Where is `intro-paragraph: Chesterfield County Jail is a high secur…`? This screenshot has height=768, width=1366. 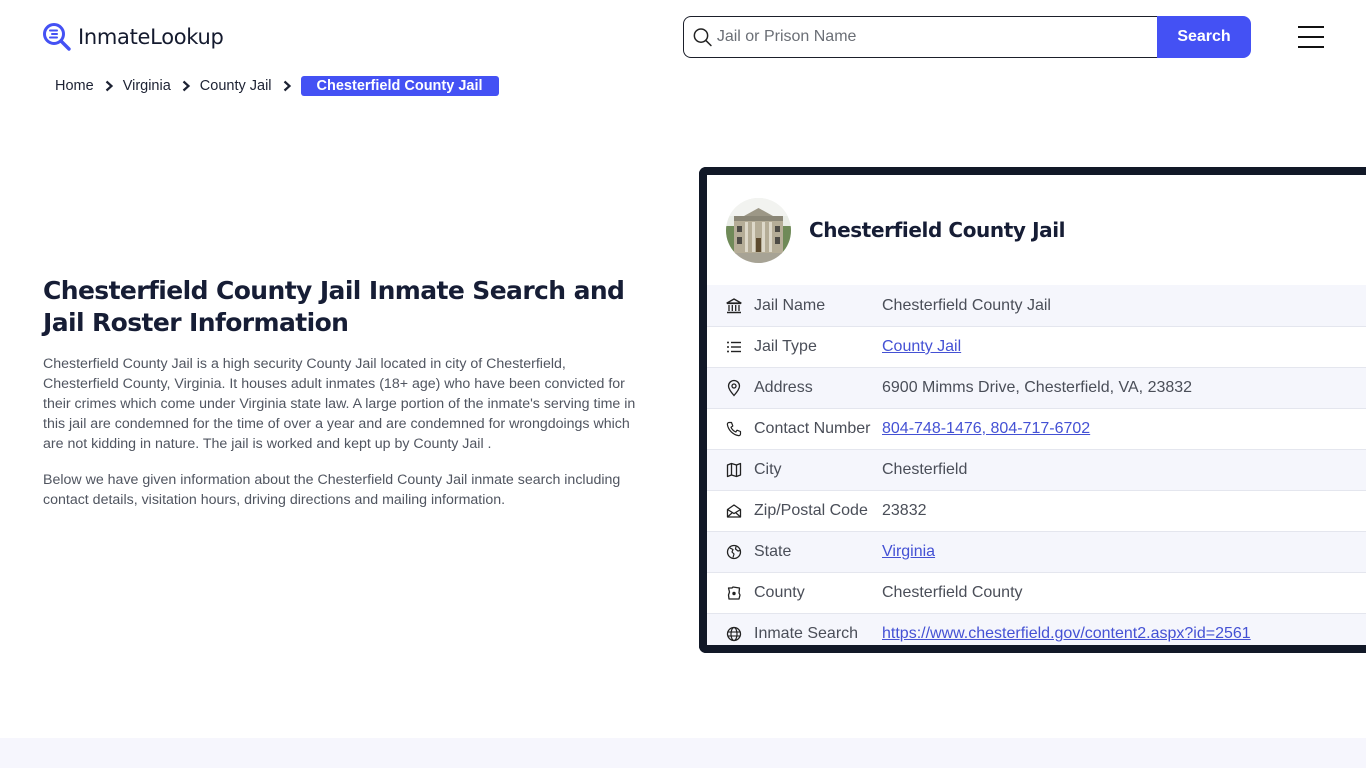 intro-paragraph: Chesterfield County Jail is a high secur… is located at coordinates (339, 404).